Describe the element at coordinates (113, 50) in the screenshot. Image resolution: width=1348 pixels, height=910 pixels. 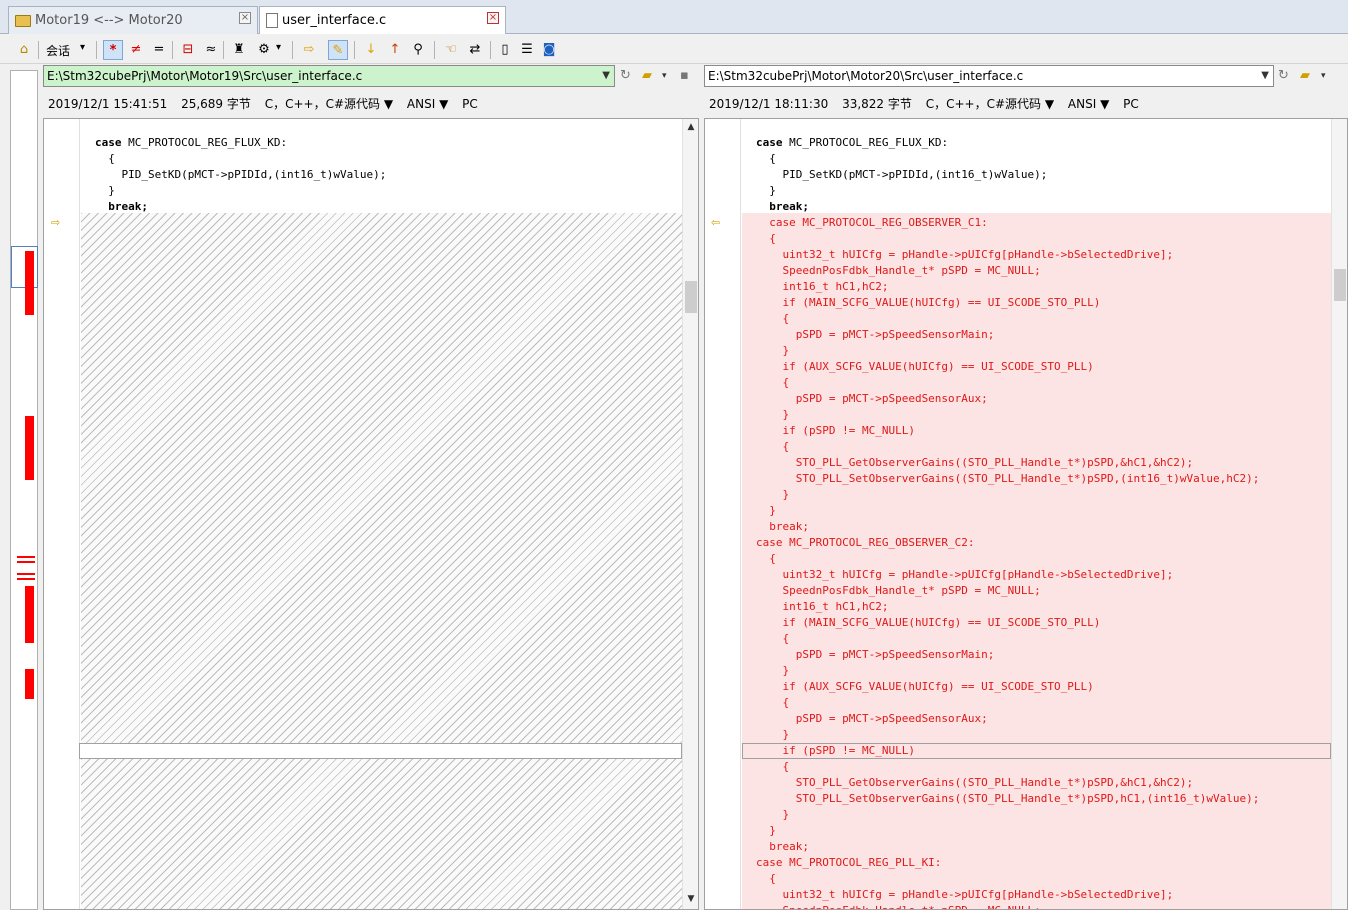
I see `show-all-button: *` at that location.